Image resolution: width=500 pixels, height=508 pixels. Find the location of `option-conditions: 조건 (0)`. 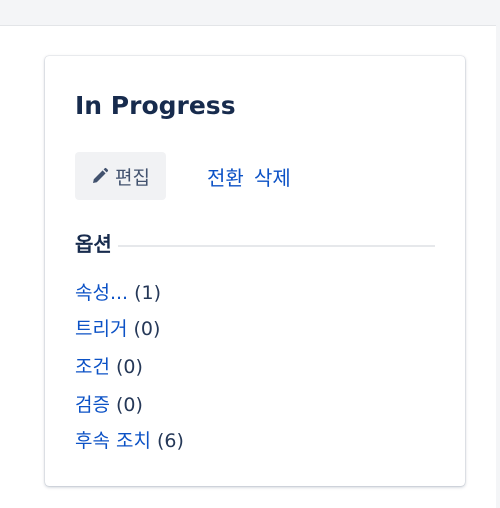

option-conditions: 조건 (0) is located at coordinates (109, 367).